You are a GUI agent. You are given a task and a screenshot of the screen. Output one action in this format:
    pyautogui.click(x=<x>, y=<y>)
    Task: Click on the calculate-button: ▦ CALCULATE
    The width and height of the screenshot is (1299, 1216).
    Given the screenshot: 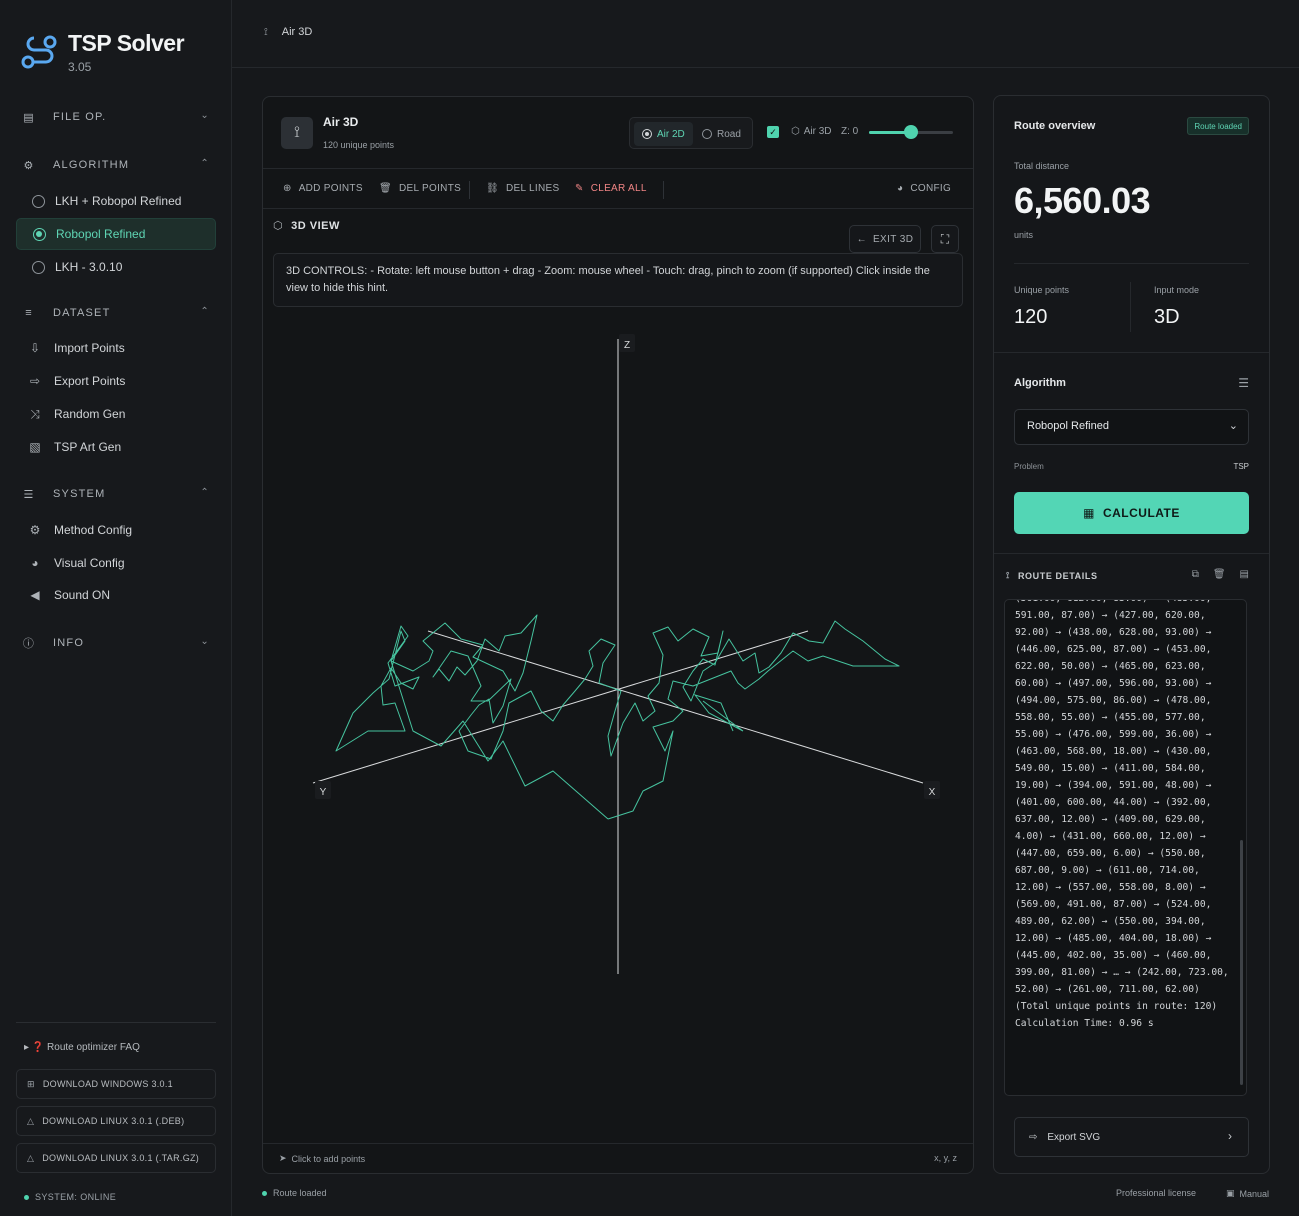 What is the action you would take?
    pyautogui.click(x=1131, y=513)
    